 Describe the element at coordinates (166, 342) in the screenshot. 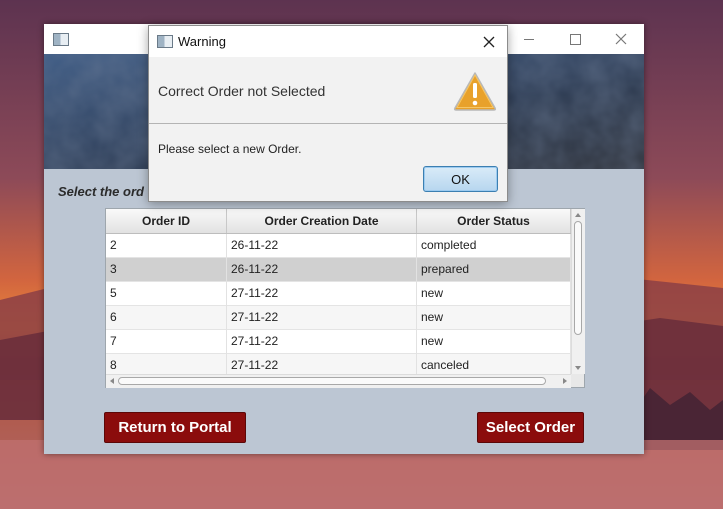

I see `cell-order-id: 7` at that location.